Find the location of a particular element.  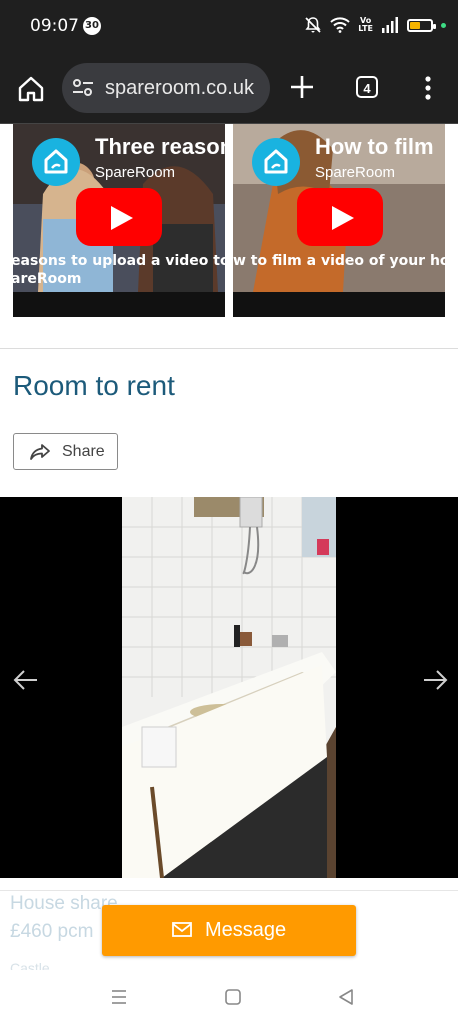

message-label: Message is located at coordinates (246, 930).